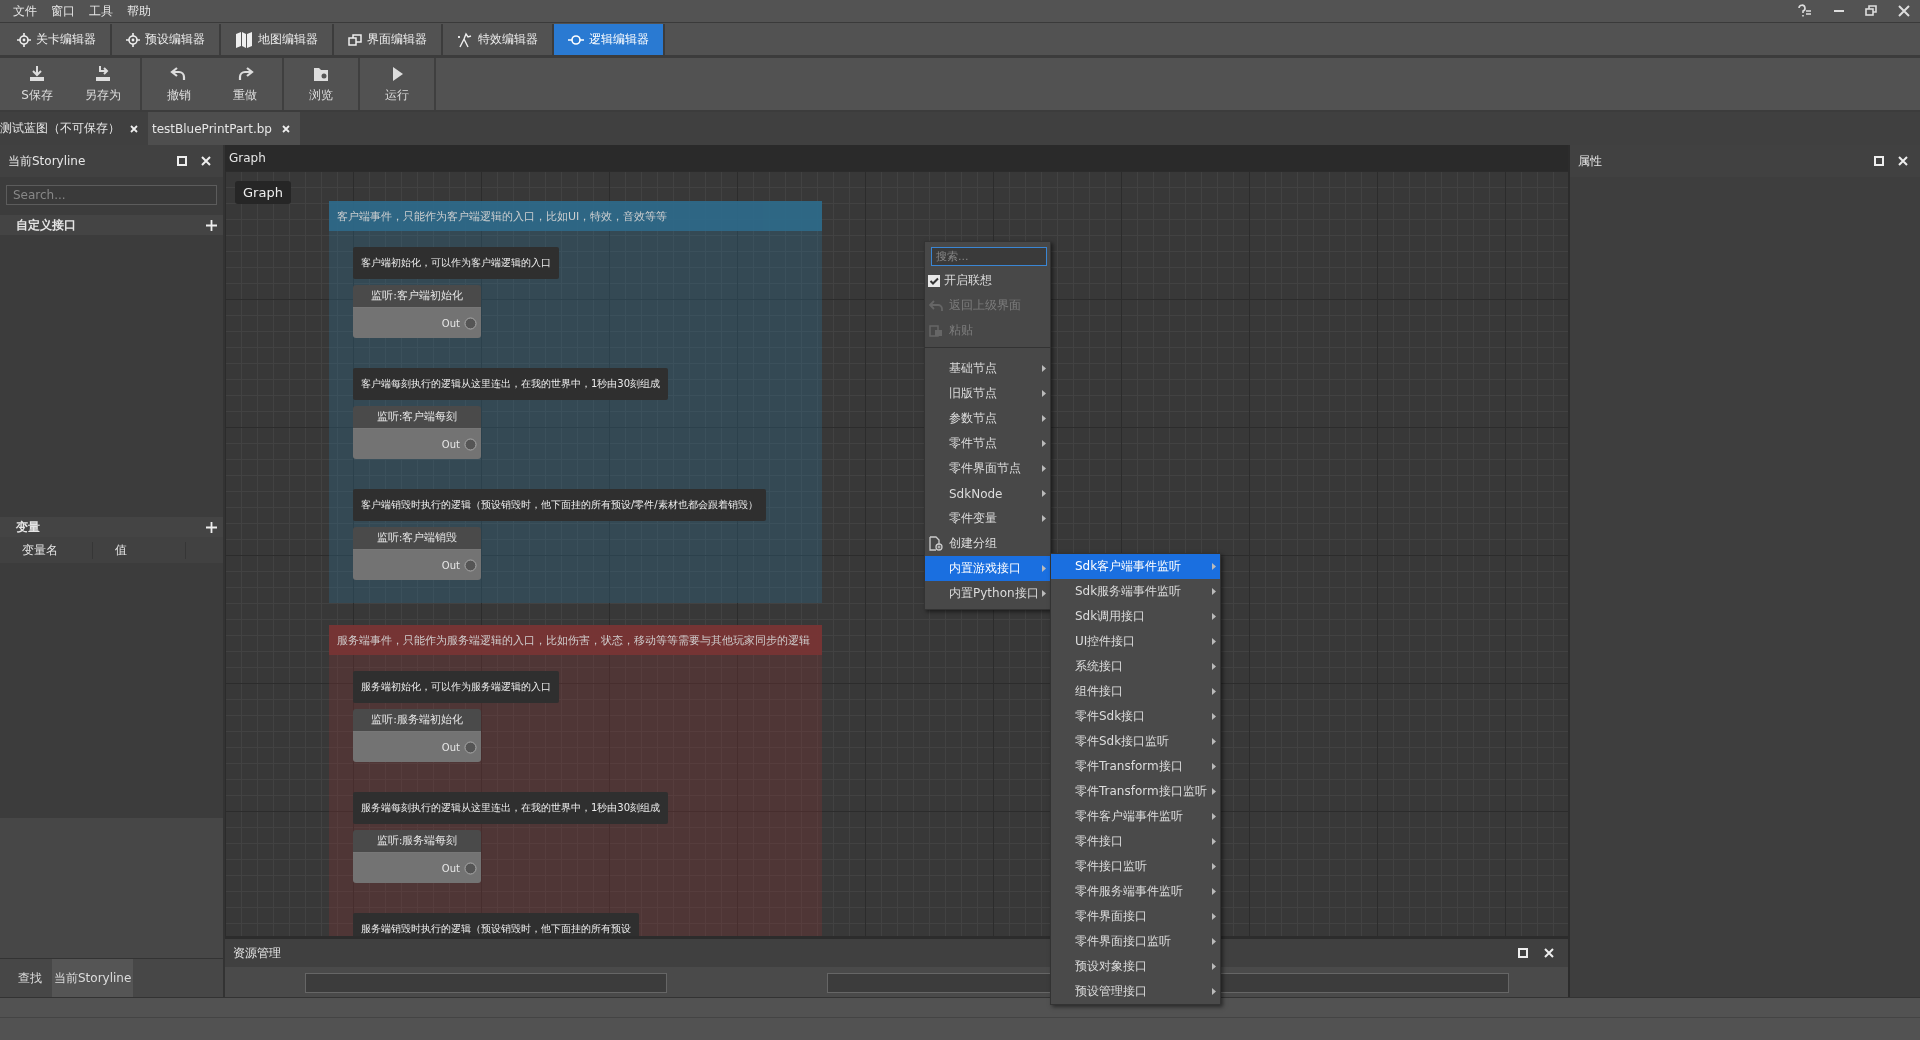 Image resolution: width=1920 pixels, height=1040 pixels. I want to click on group-title: 客户端事件，只能作为客户端逻辑的入口，比如UI，特效，音效等等, so click(575, 216).